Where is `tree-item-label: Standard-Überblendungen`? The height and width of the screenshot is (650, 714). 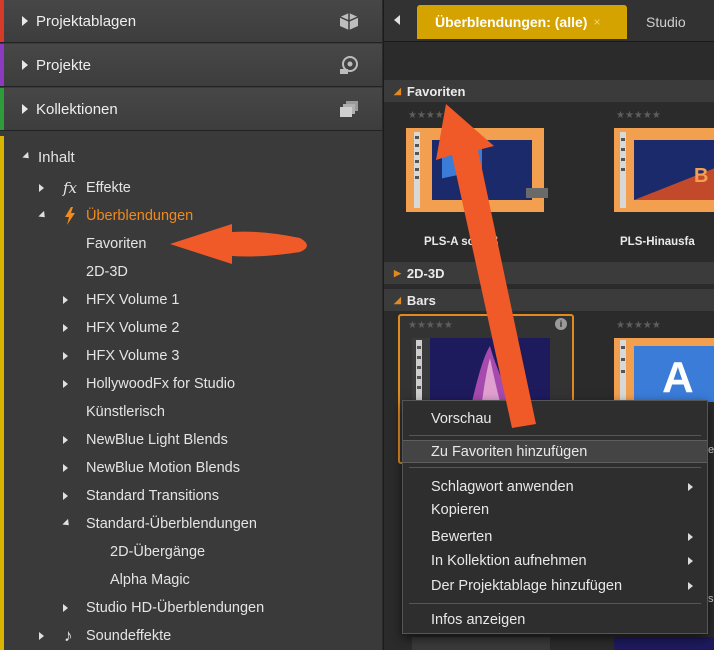 tree-item-label: Standard-Überblendungen is located at coordinates (171, 524).